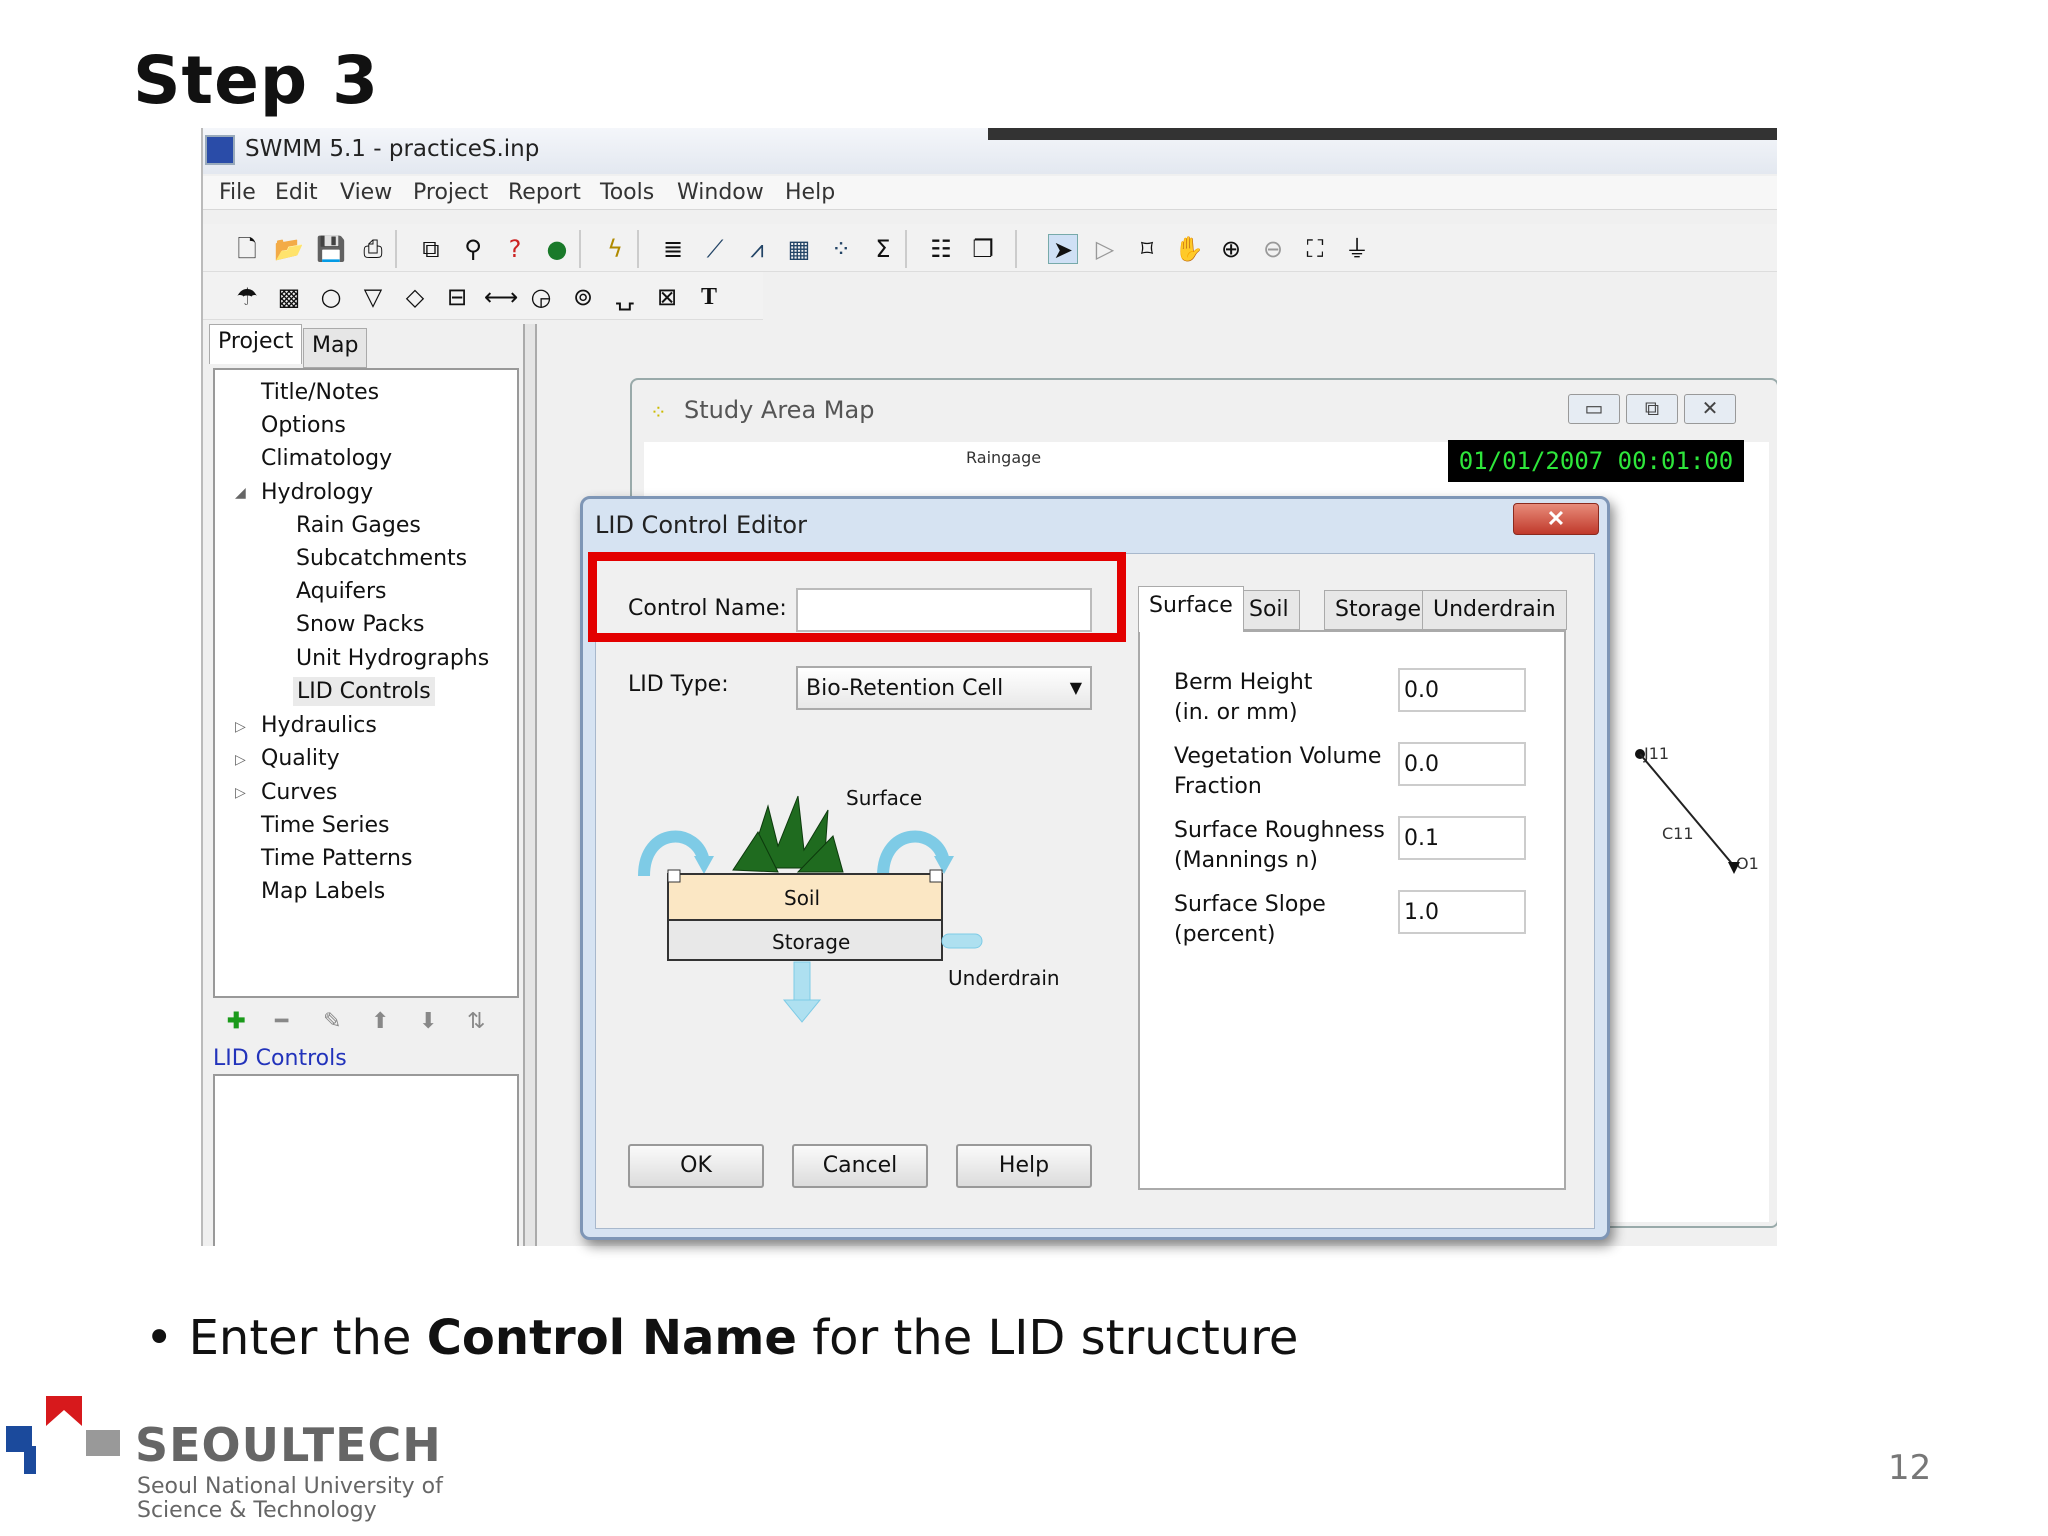  I want to click on berm-height-input: 0.0, so click(1462, 690).